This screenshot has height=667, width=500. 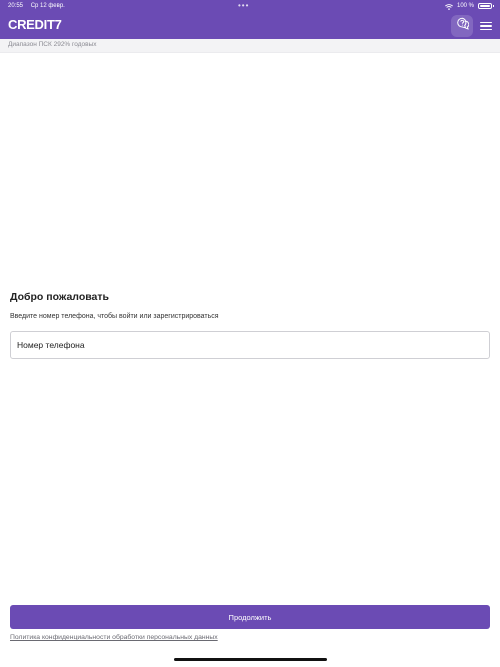 I want to click on battery-percent: 100 %, so click(x=465, y=6).